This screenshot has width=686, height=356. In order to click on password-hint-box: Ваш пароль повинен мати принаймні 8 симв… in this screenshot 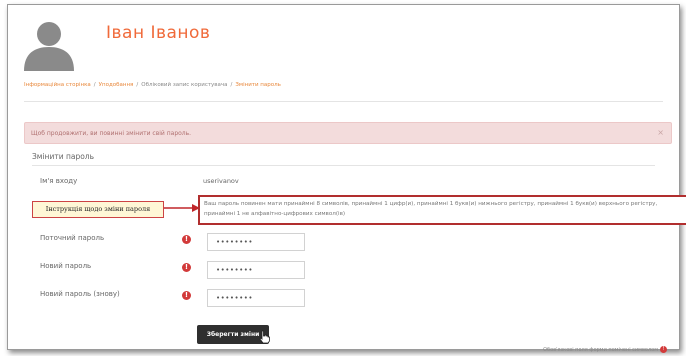, I will do `click(442, 210)`.